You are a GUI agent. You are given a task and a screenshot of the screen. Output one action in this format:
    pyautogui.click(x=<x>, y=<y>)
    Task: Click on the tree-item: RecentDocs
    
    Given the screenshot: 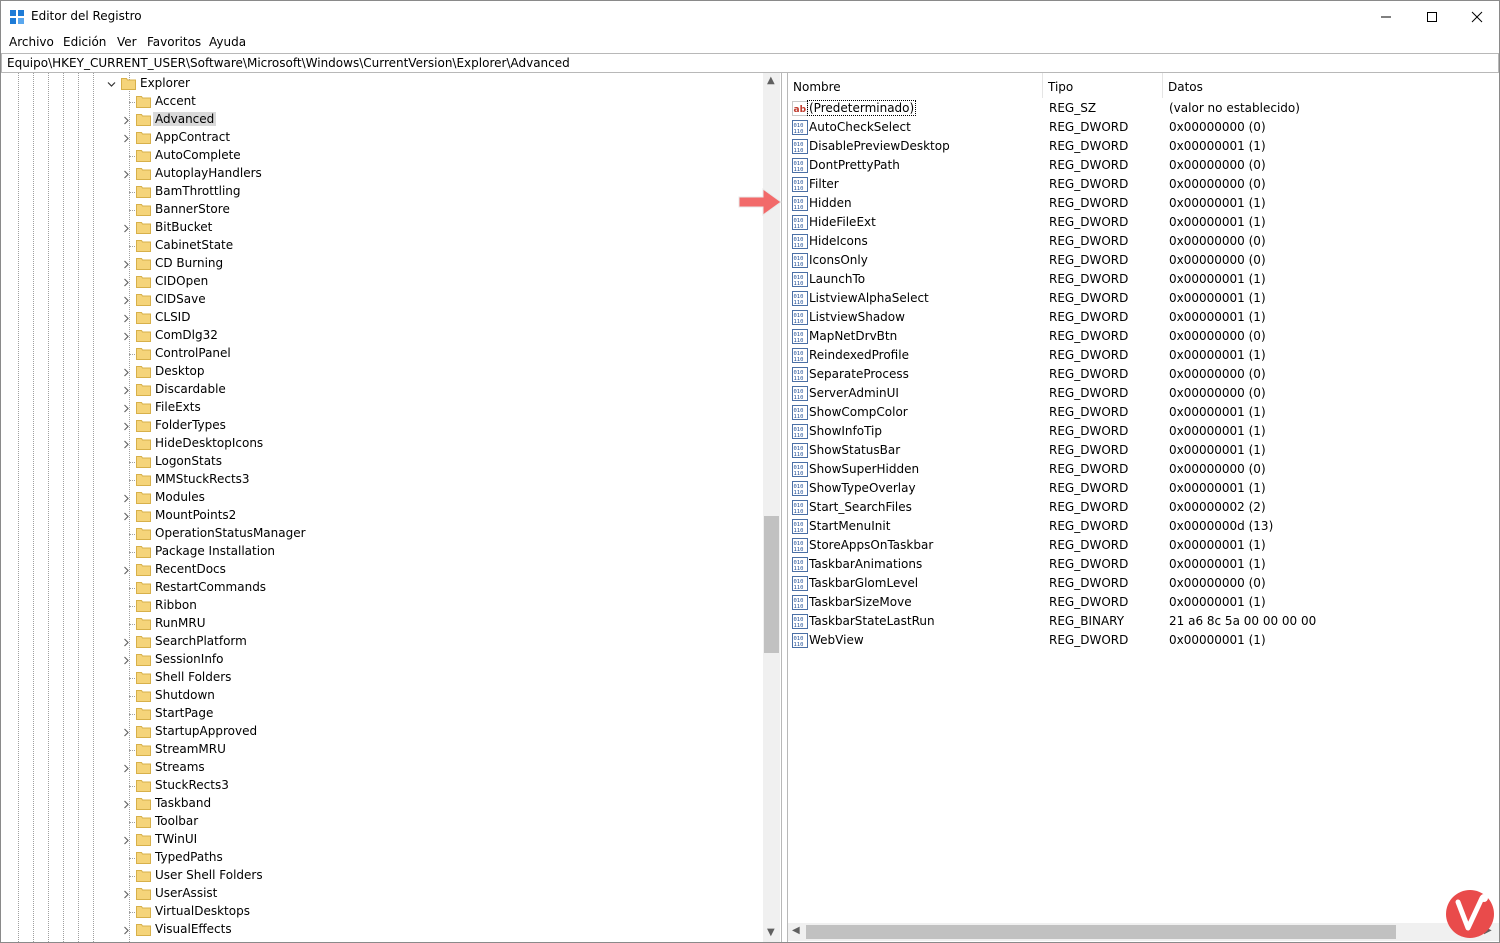 What is the action you would take?
    pyautogui.click(x=381, y=570)
    